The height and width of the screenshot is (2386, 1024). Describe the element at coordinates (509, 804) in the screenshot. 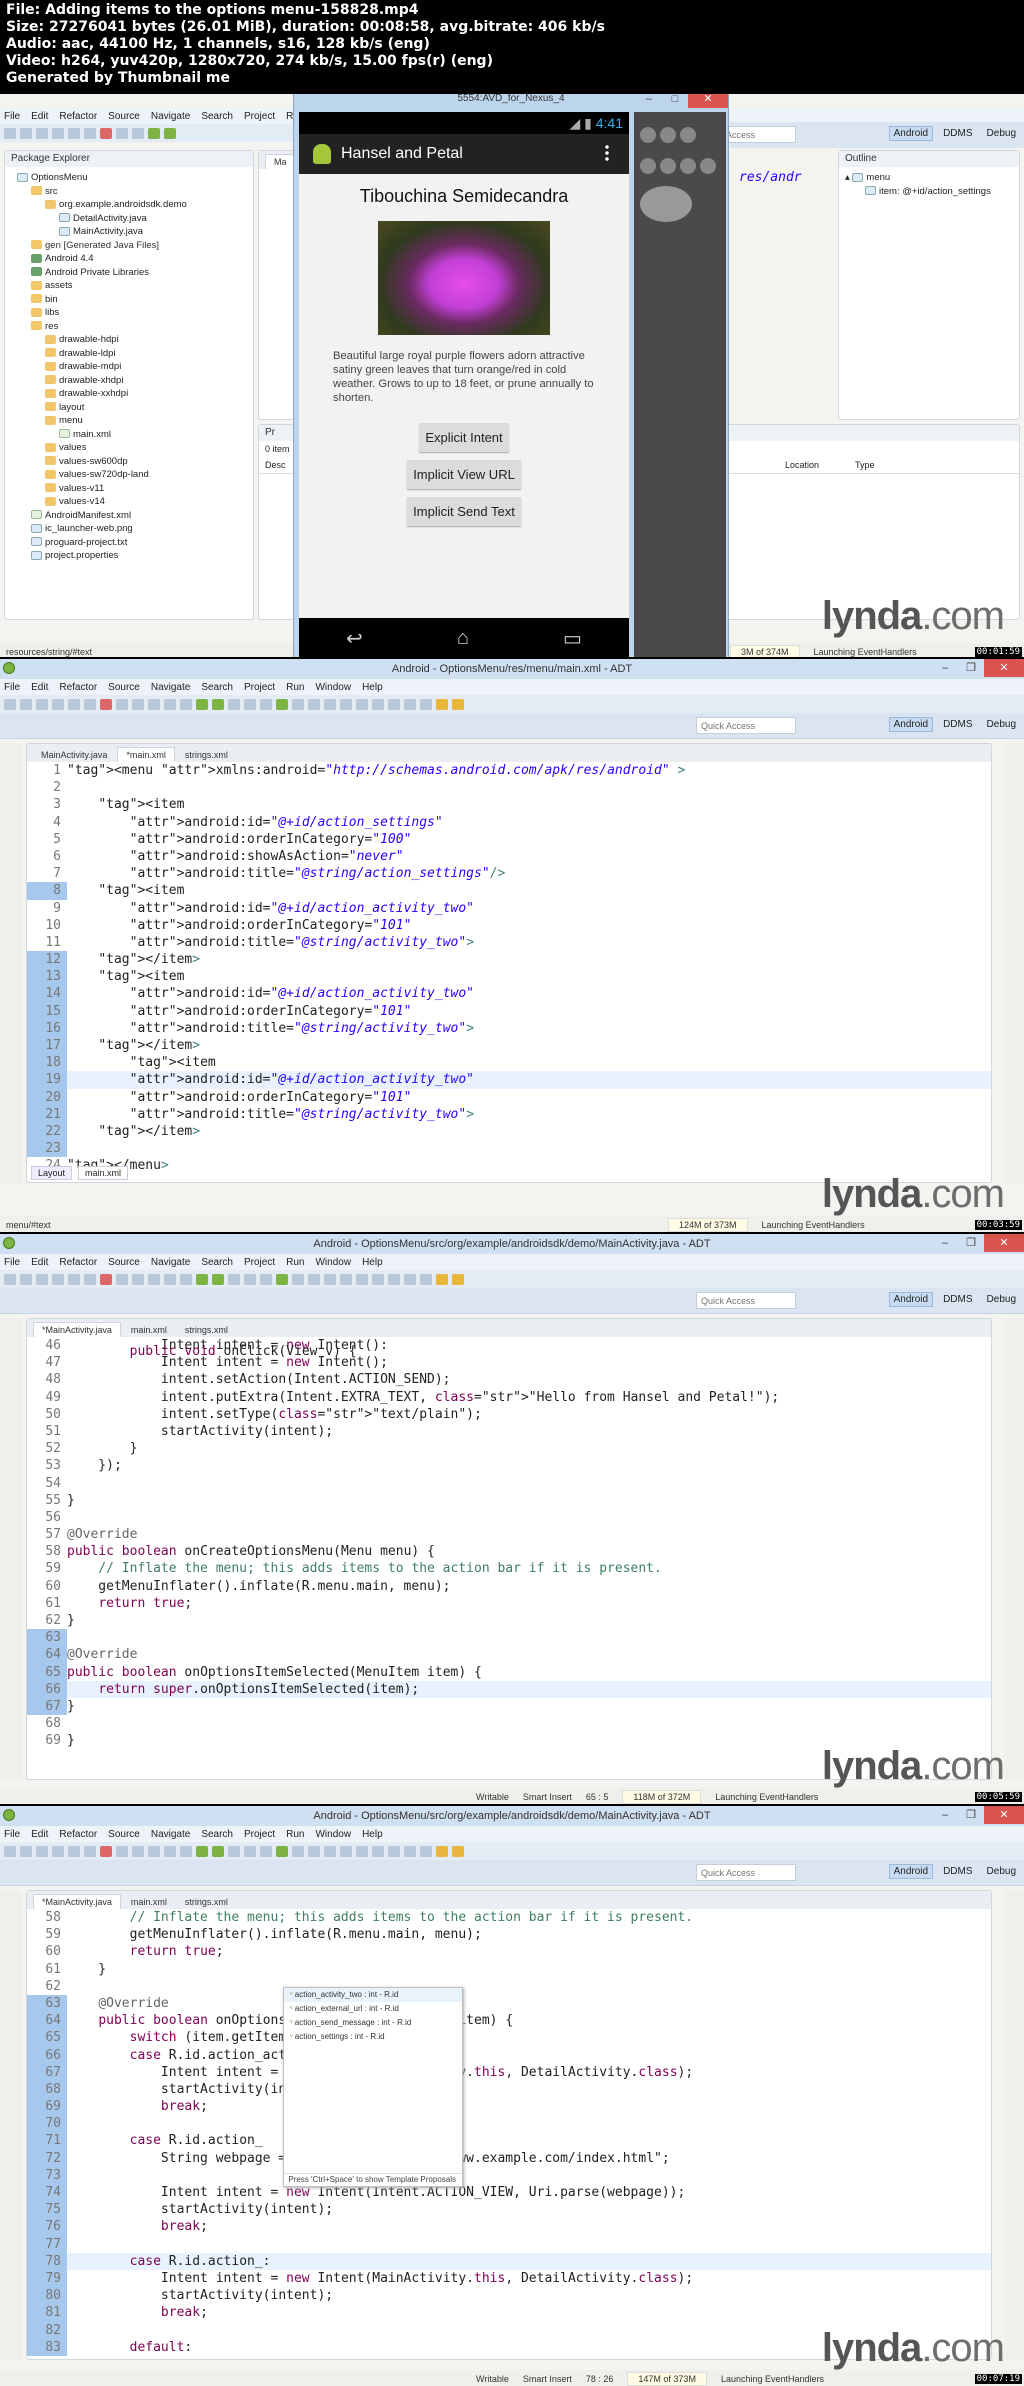

I see `code-line: 3 "tag"><item` at that location.